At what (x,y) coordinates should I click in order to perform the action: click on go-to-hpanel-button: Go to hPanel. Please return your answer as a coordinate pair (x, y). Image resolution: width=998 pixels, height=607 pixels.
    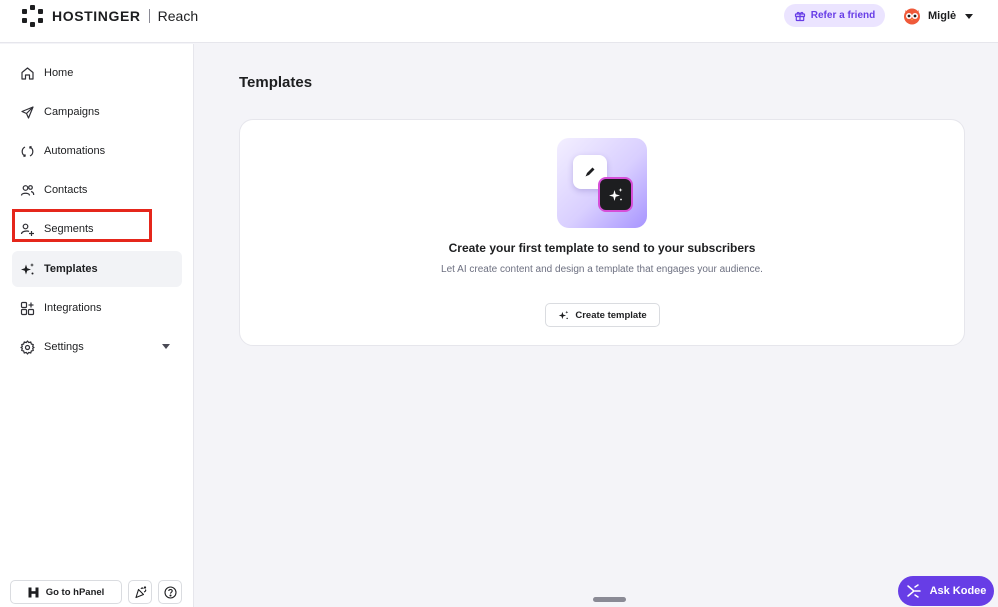
    Looking at the image, I should click on (66, 592).